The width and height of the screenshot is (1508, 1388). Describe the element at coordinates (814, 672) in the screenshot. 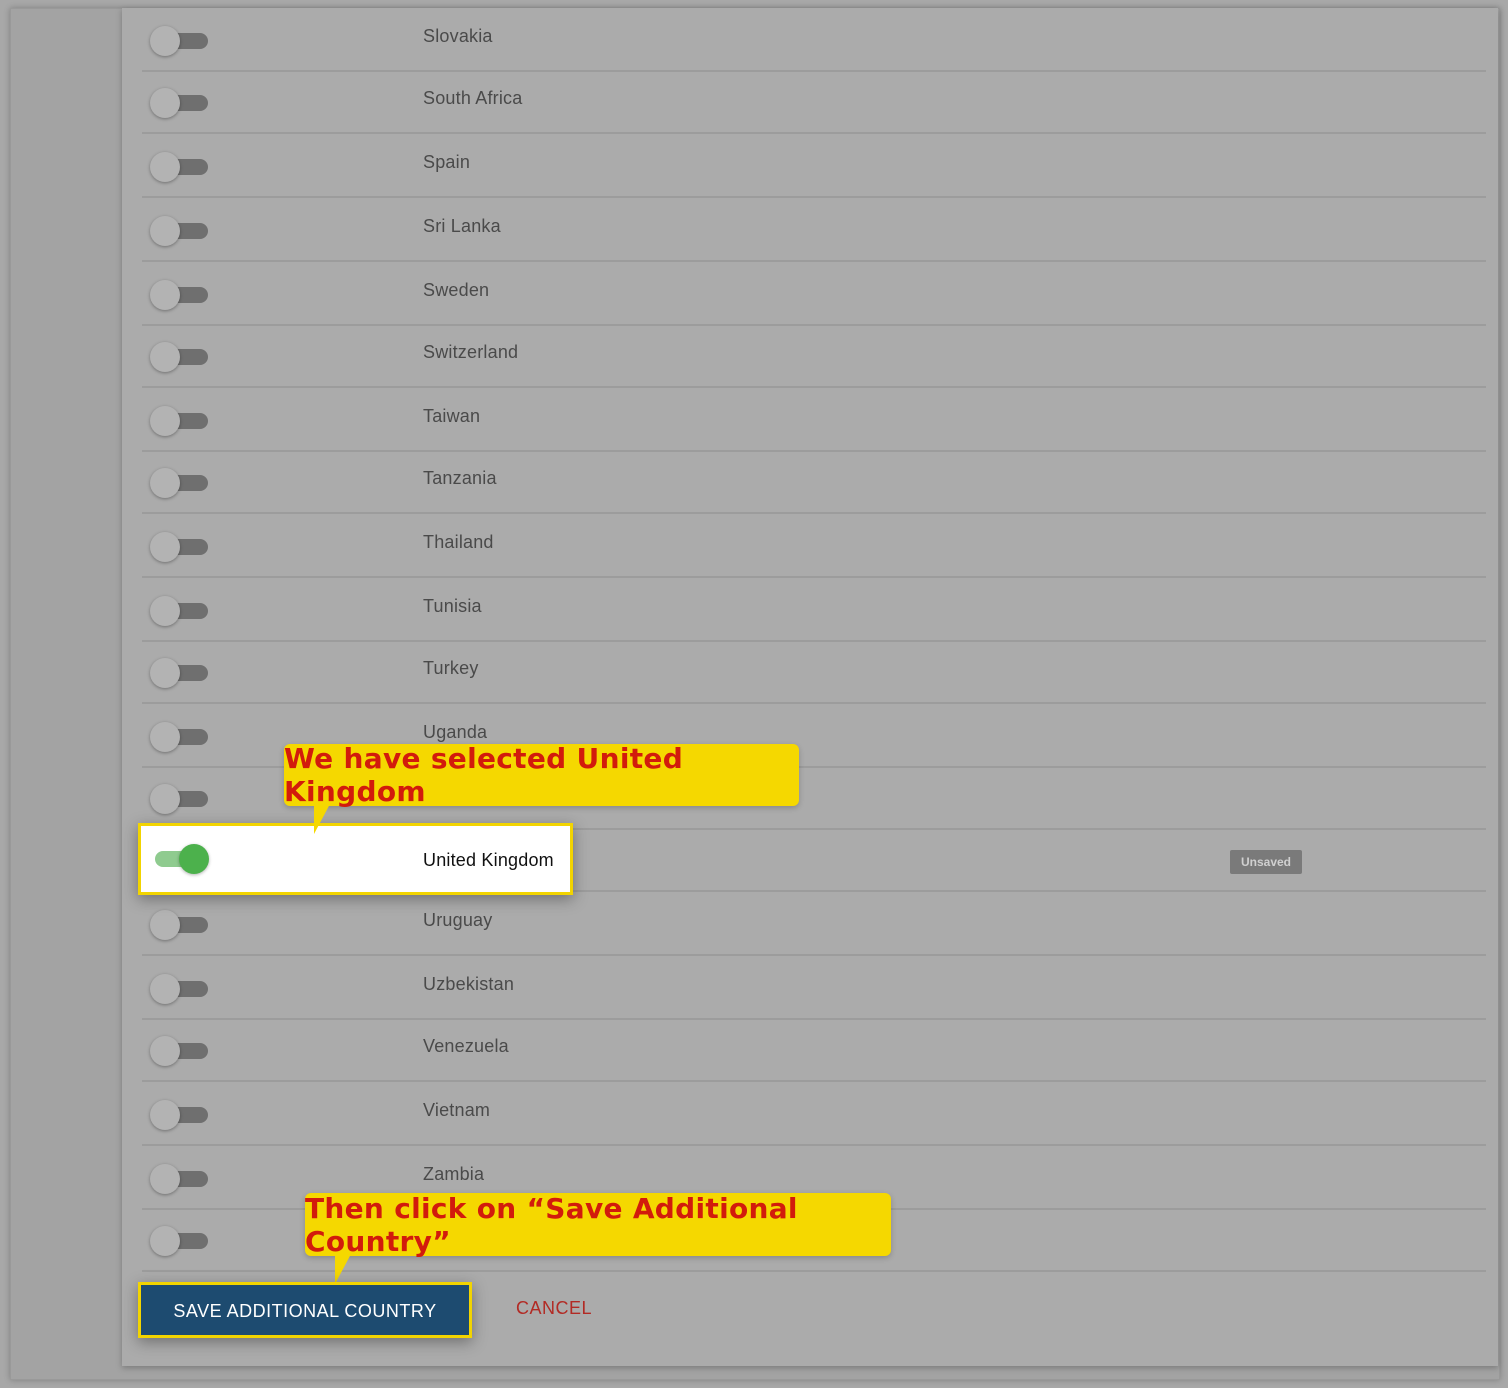

I see `country-row: Turkey` at that location.